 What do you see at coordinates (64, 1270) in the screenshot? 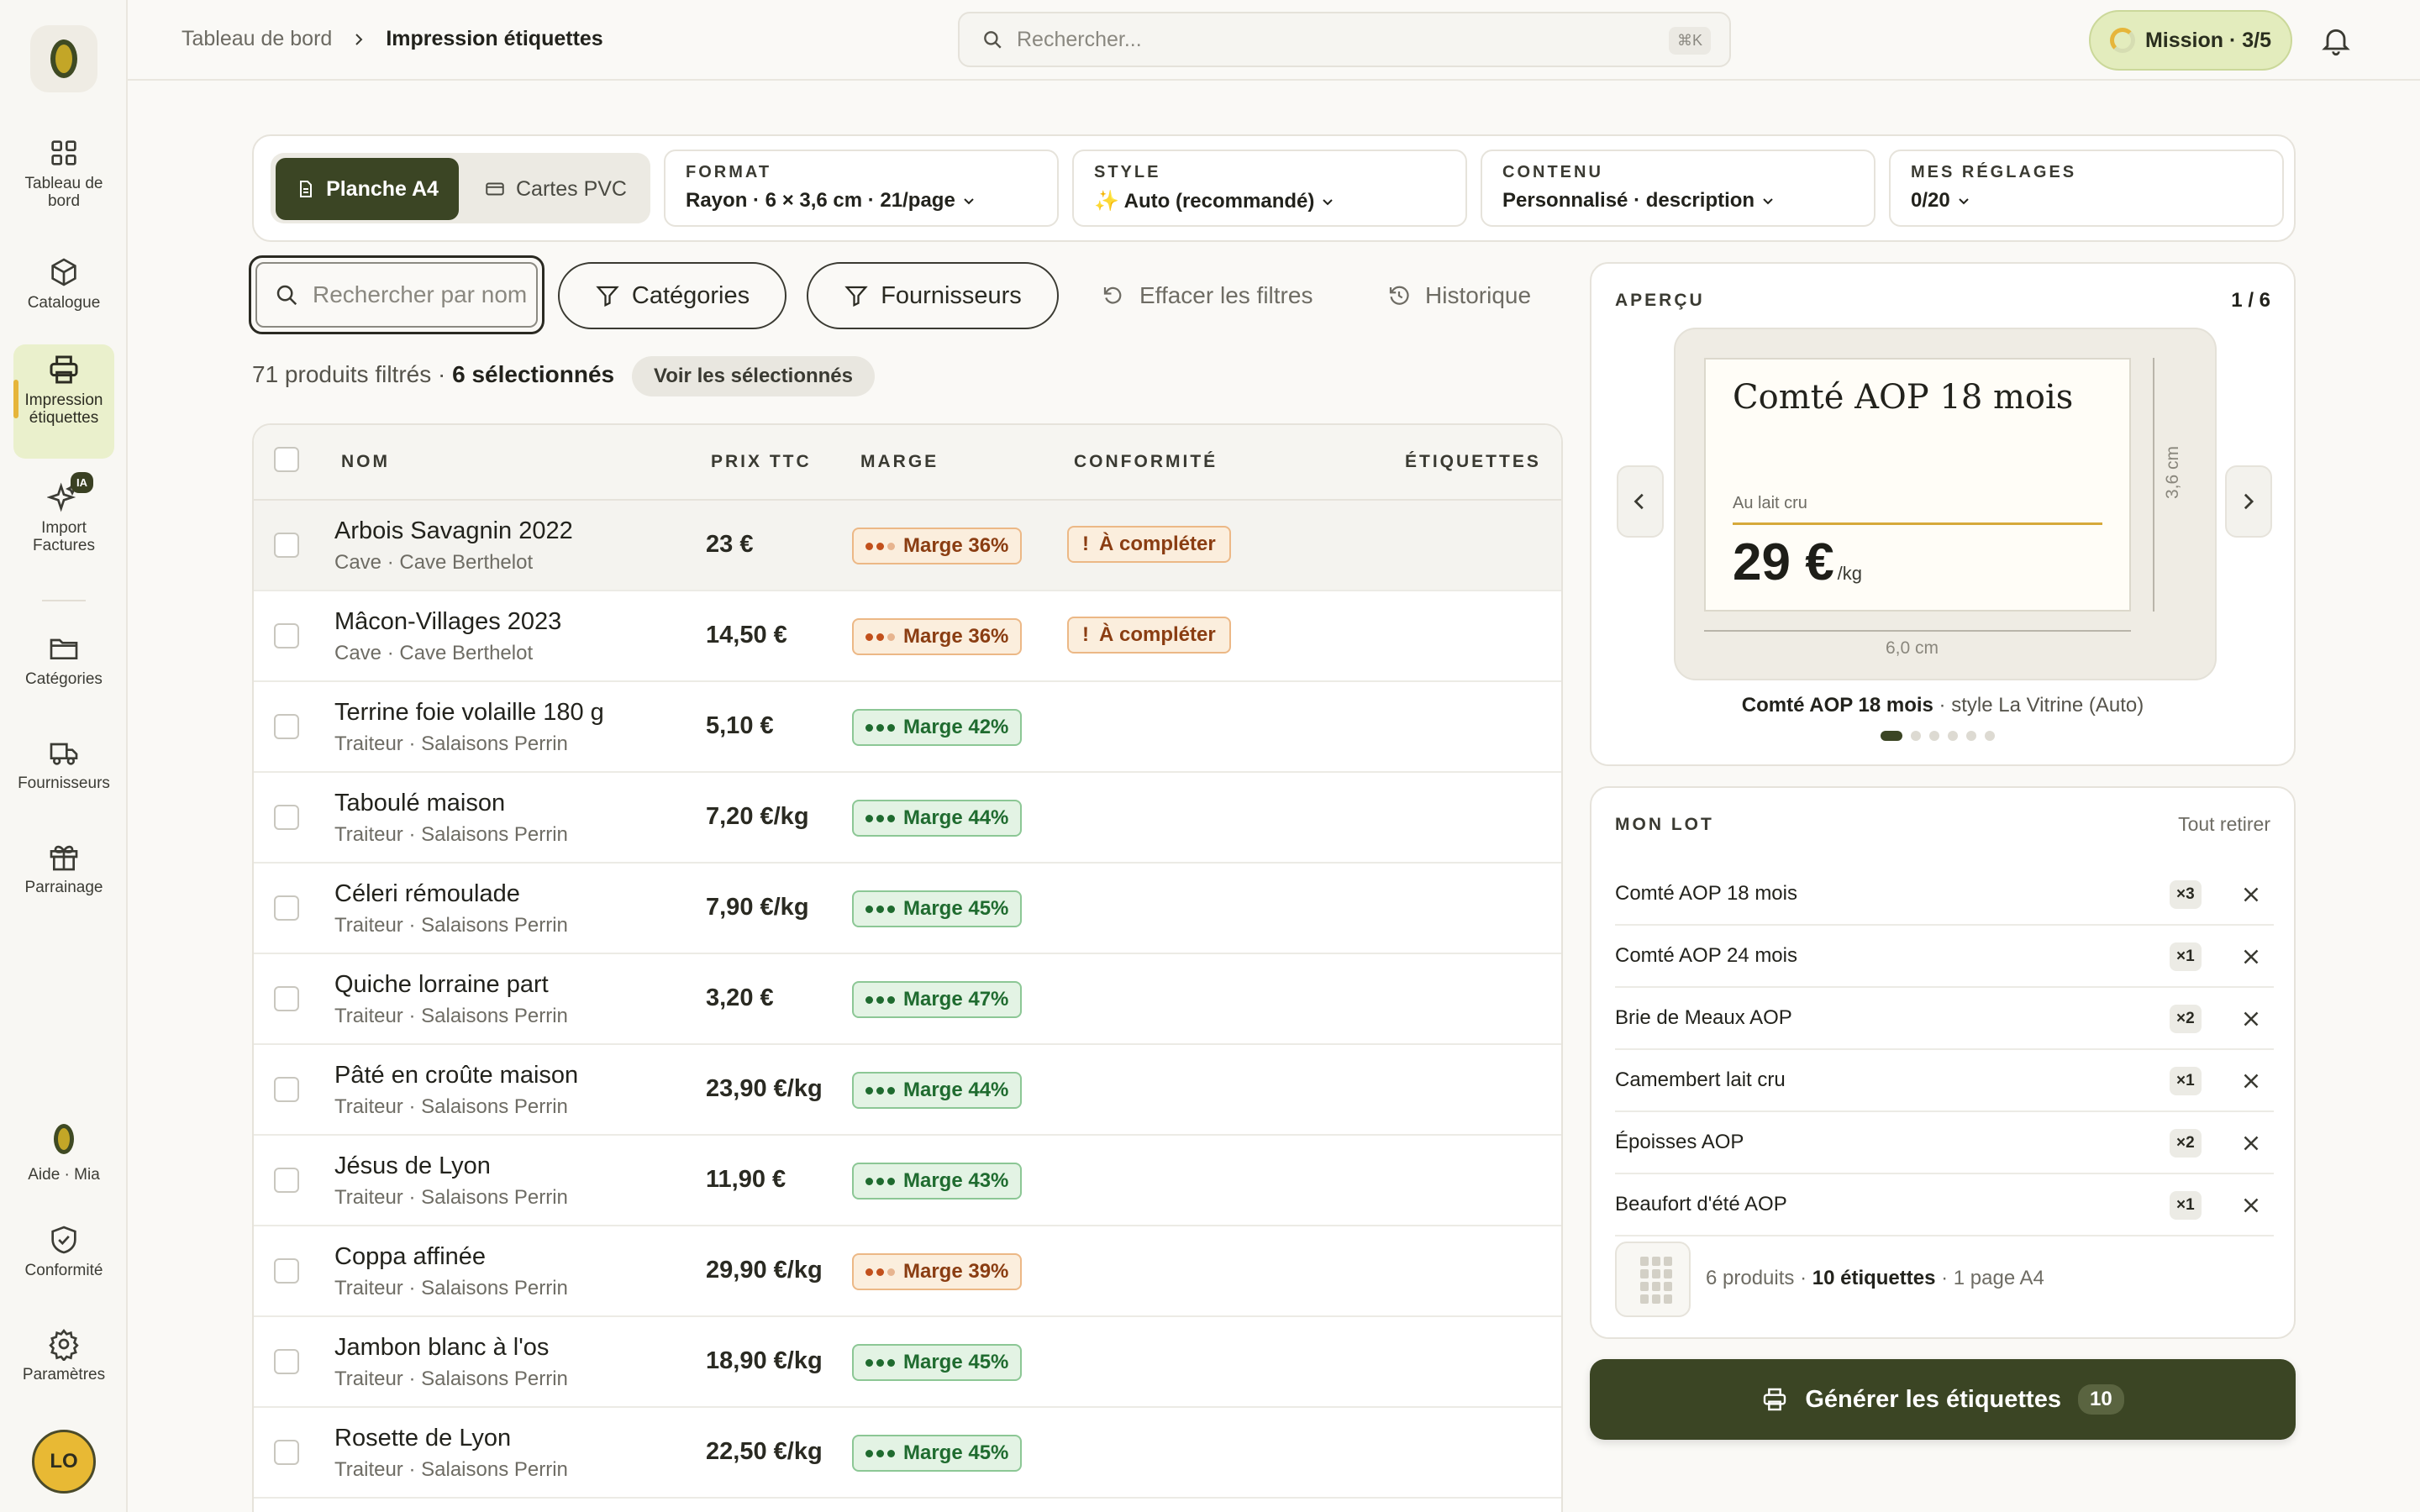
I see `sidebar-item-label: Conformité` at bounding box center [64, 1270].